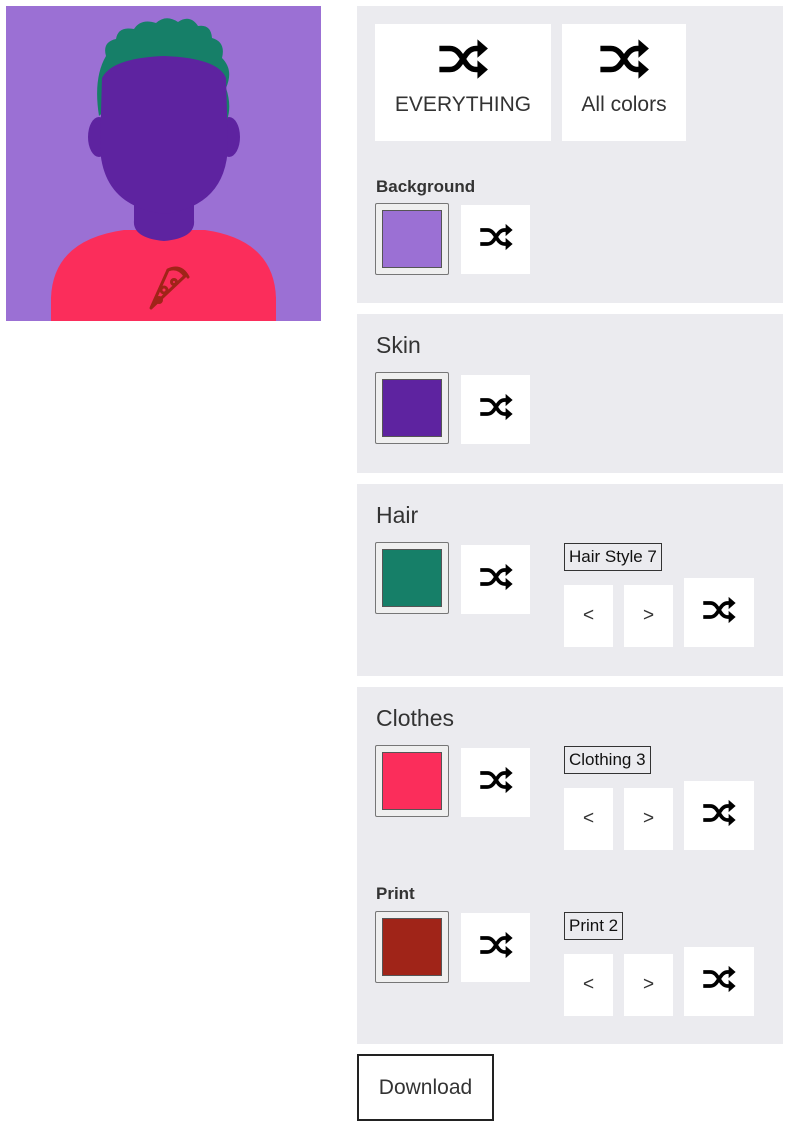  Describe the element at coordinates (624, 104) in the screenshot. I see `randomize-all-colors-label: All colors` at that location.